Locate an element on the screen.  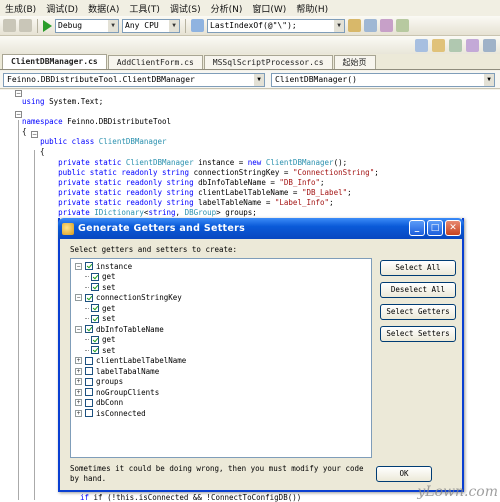
field-node: + noGroupClients is located at coordinates (117, 392).